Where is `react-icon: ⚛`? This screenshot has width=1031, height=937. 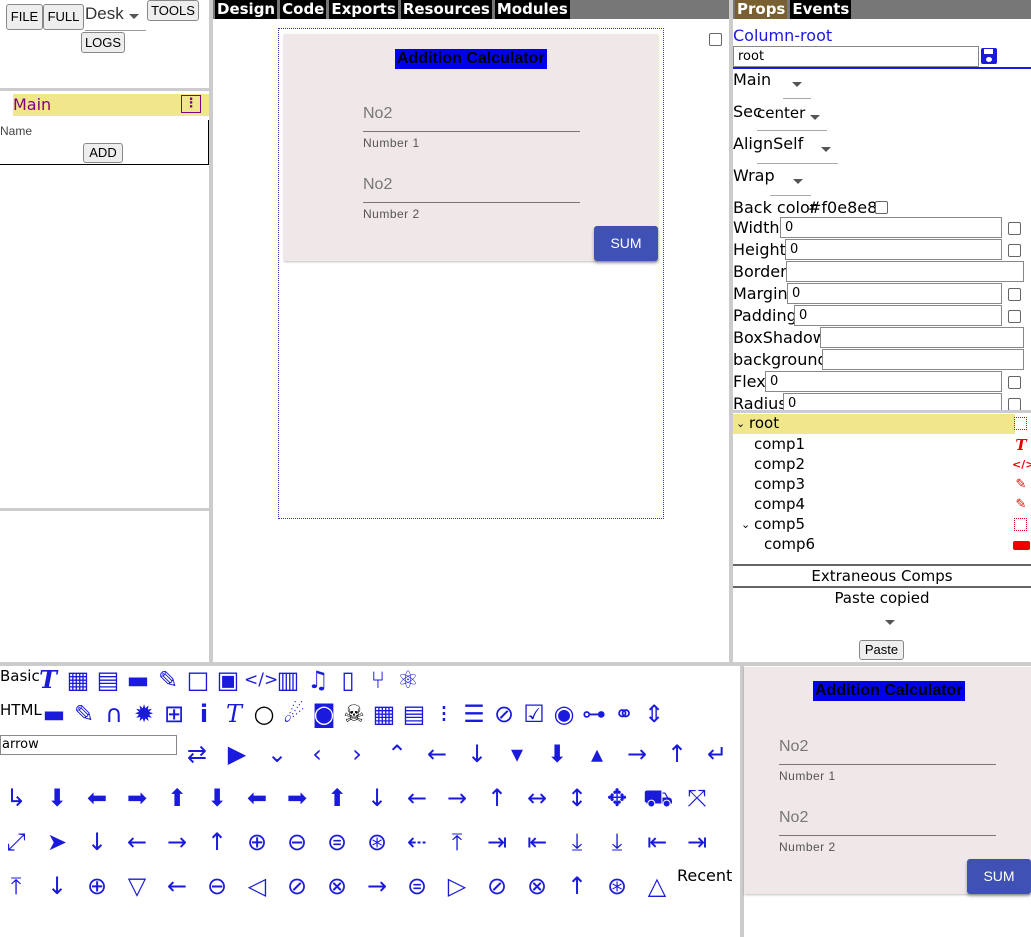
react-icon: ⚛ is located at coordinates (408, 680).